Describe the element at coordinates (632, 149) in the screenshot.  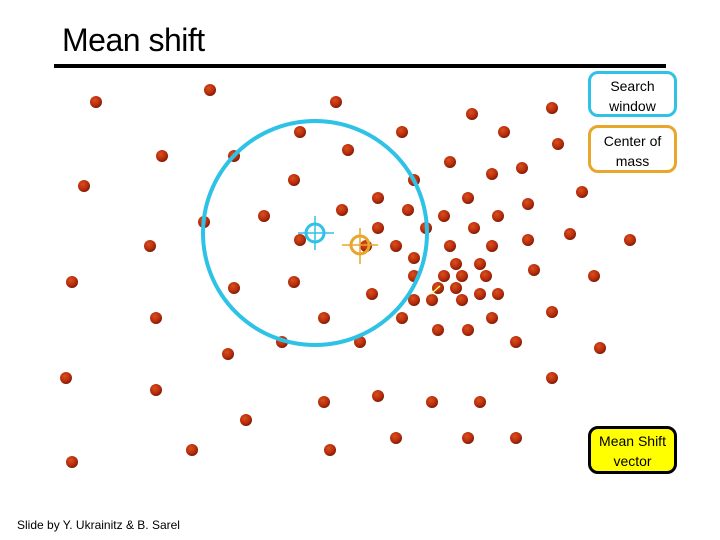
I see `center-of-mass-callout: Center of mass` at that location.